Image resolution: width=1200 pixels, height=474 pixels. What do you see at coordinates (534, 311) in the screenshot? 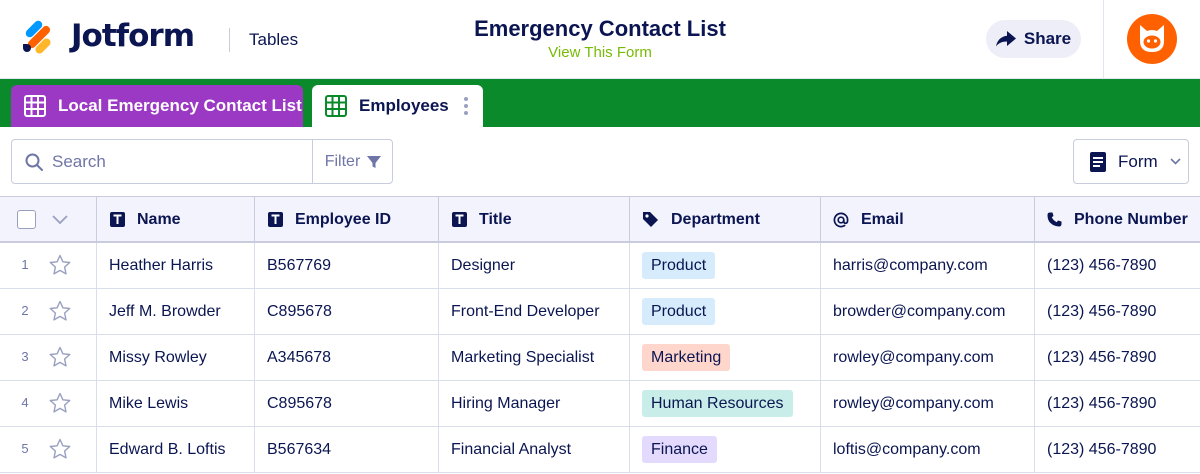
I see `cell-title: Front-End Developer` at bounding box center [534, 311].